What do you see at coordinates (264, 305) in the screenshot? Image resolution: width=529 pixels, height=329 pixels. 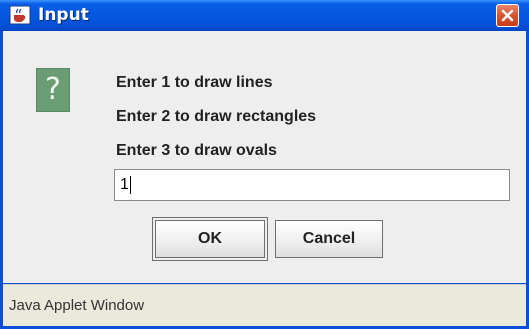 I see `applet-status-bar: Java Applet Window` at bounding box center [264, 305].